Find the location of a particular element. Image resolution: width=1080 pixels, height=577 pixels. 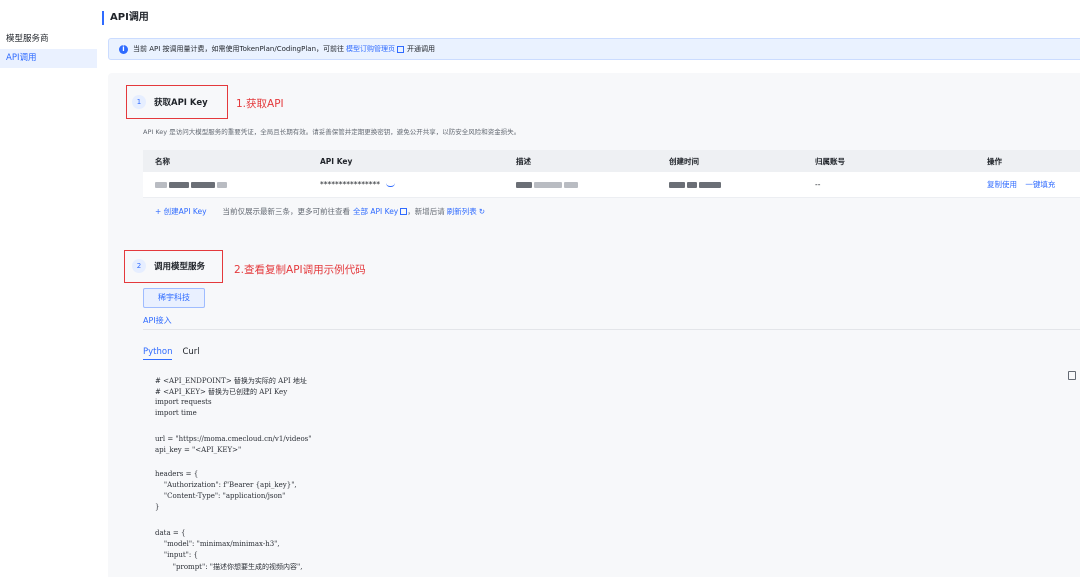

code-line: "prompt": "描述你想要生成的视频内容", is located at coordinates (229, 567).